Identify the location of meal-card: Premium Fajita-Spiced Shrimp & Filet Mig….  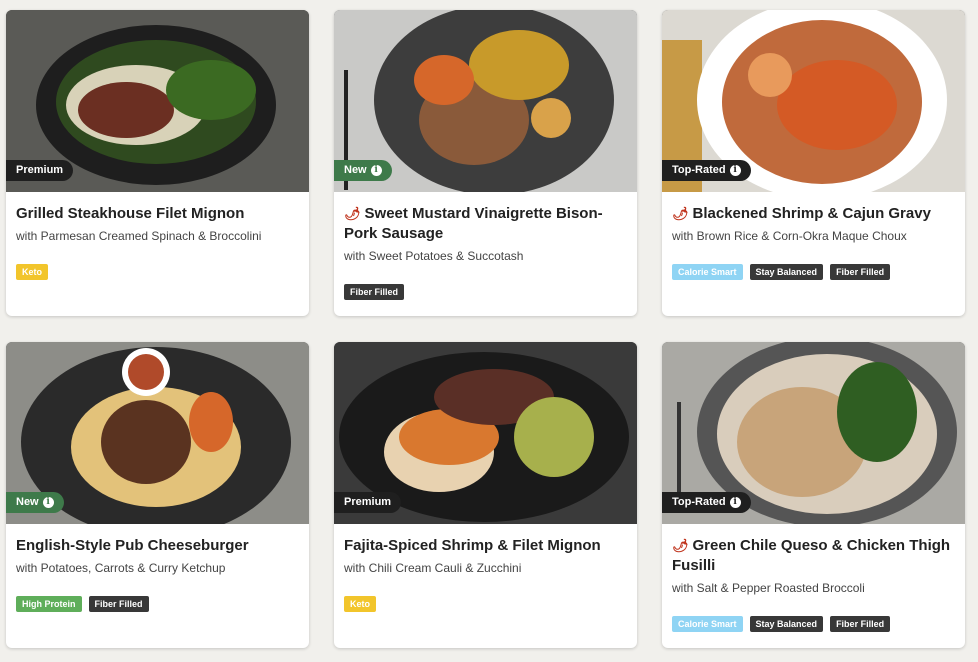
(485, 495).